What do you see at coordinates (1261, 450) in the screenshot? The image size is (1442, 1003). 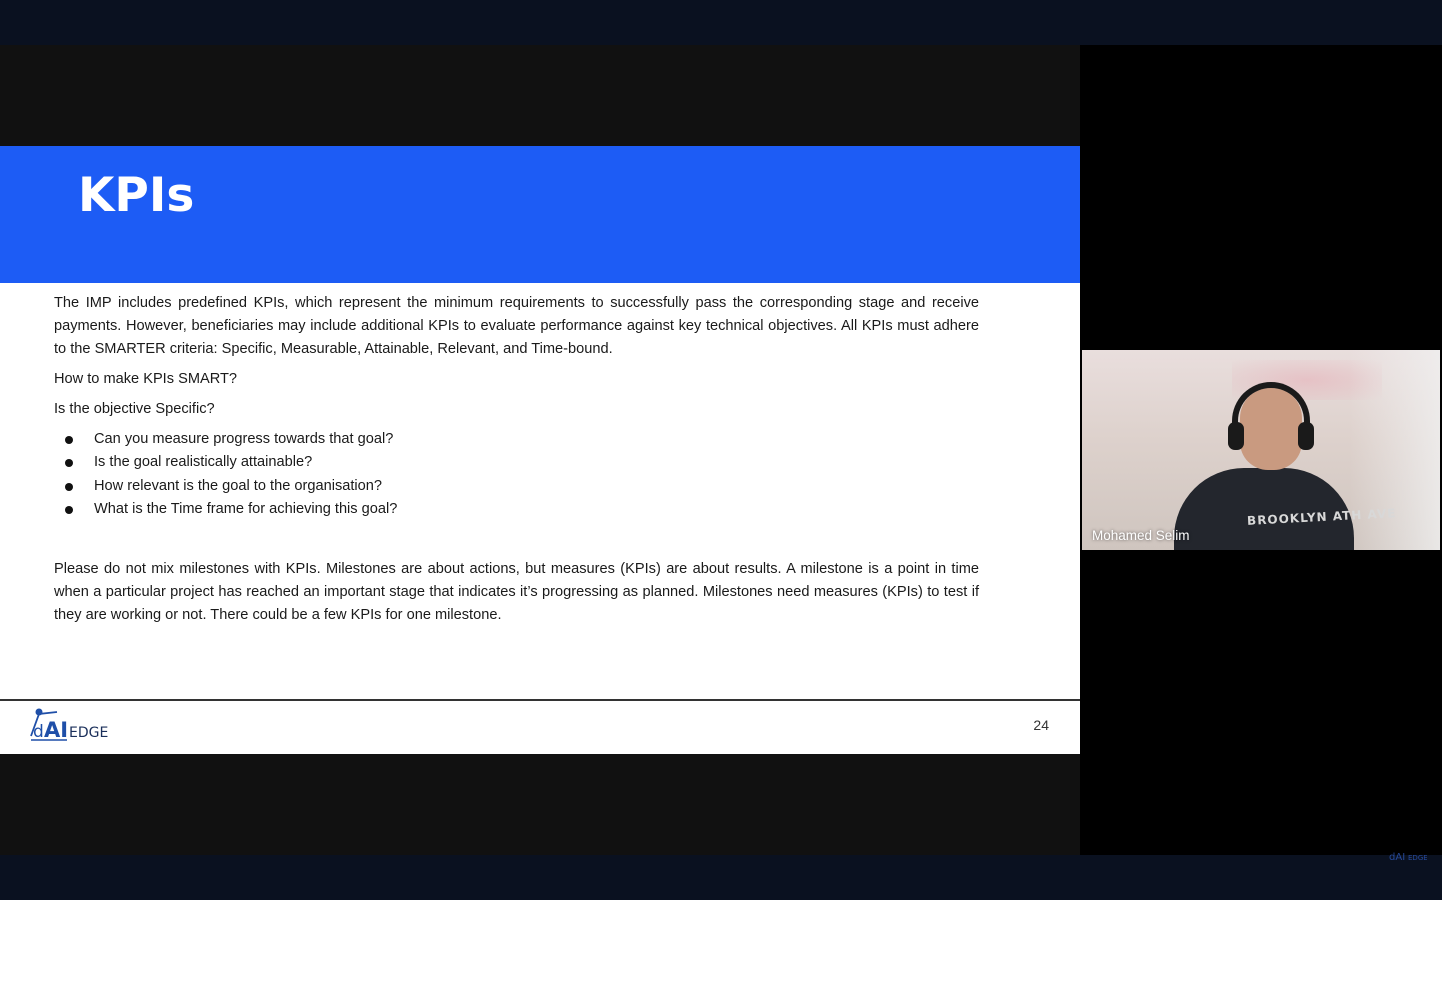 I see `participant-video-tile: BROOKLYN ATH AVE Mohamed Selim` at bounding box center [1261, 450].